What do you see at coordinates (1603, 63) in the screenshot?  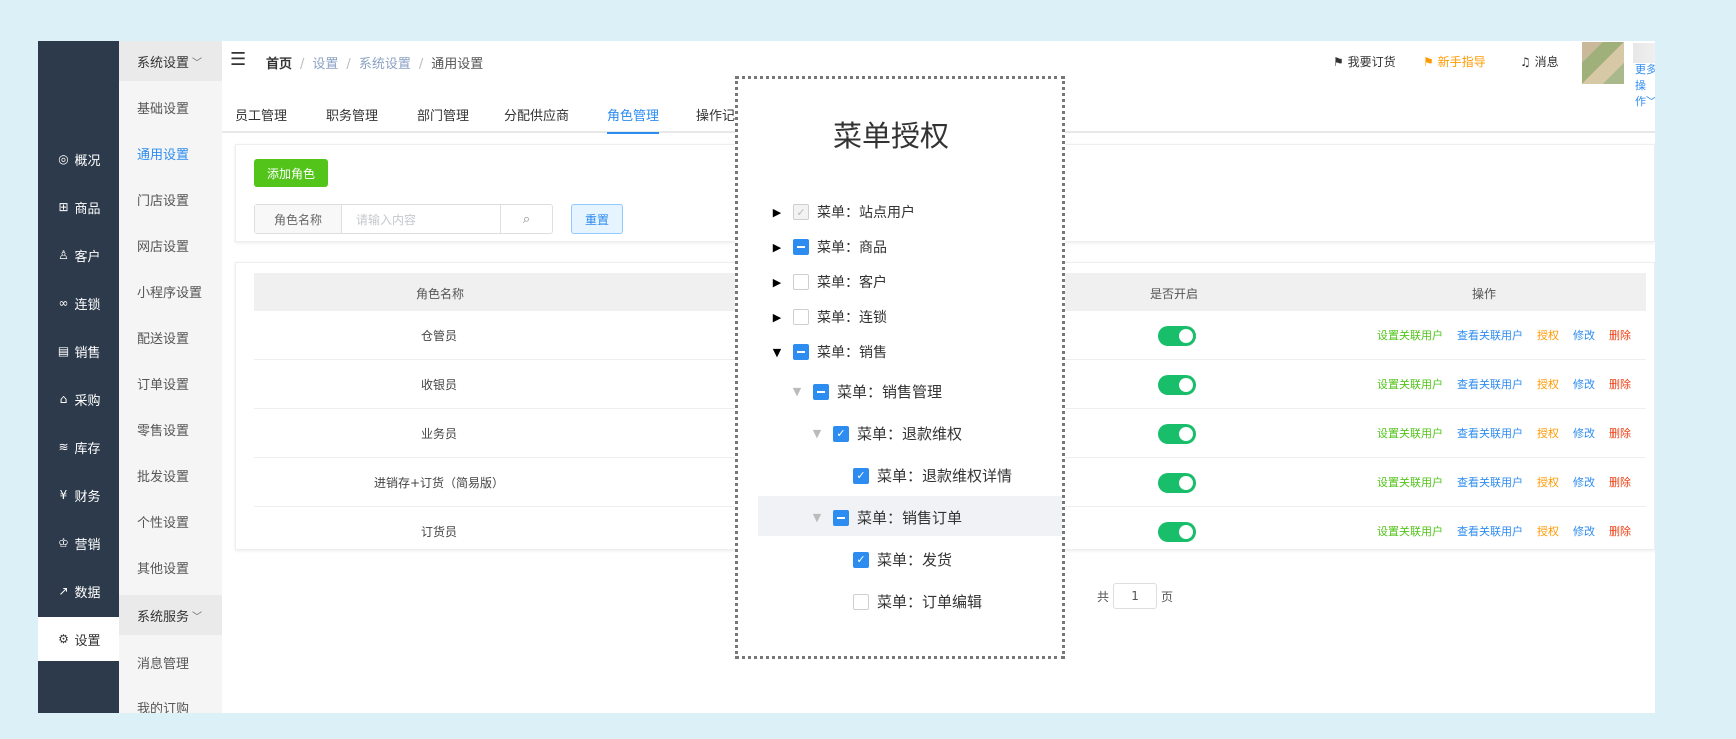 I see `avatar` at bounding box center [1603, 63].